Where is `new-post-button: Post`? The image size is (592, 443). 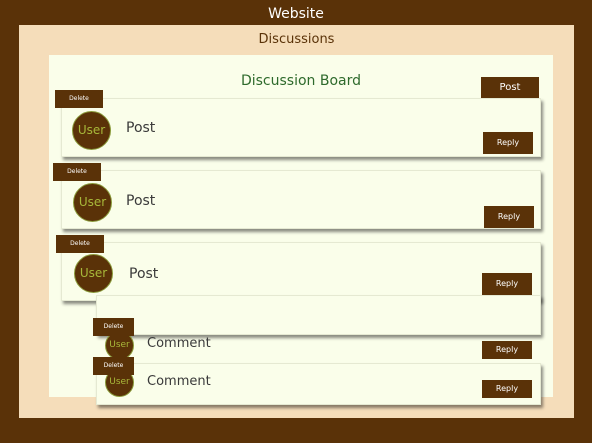
new-post-button: Post is located at coordinates (510, 88).